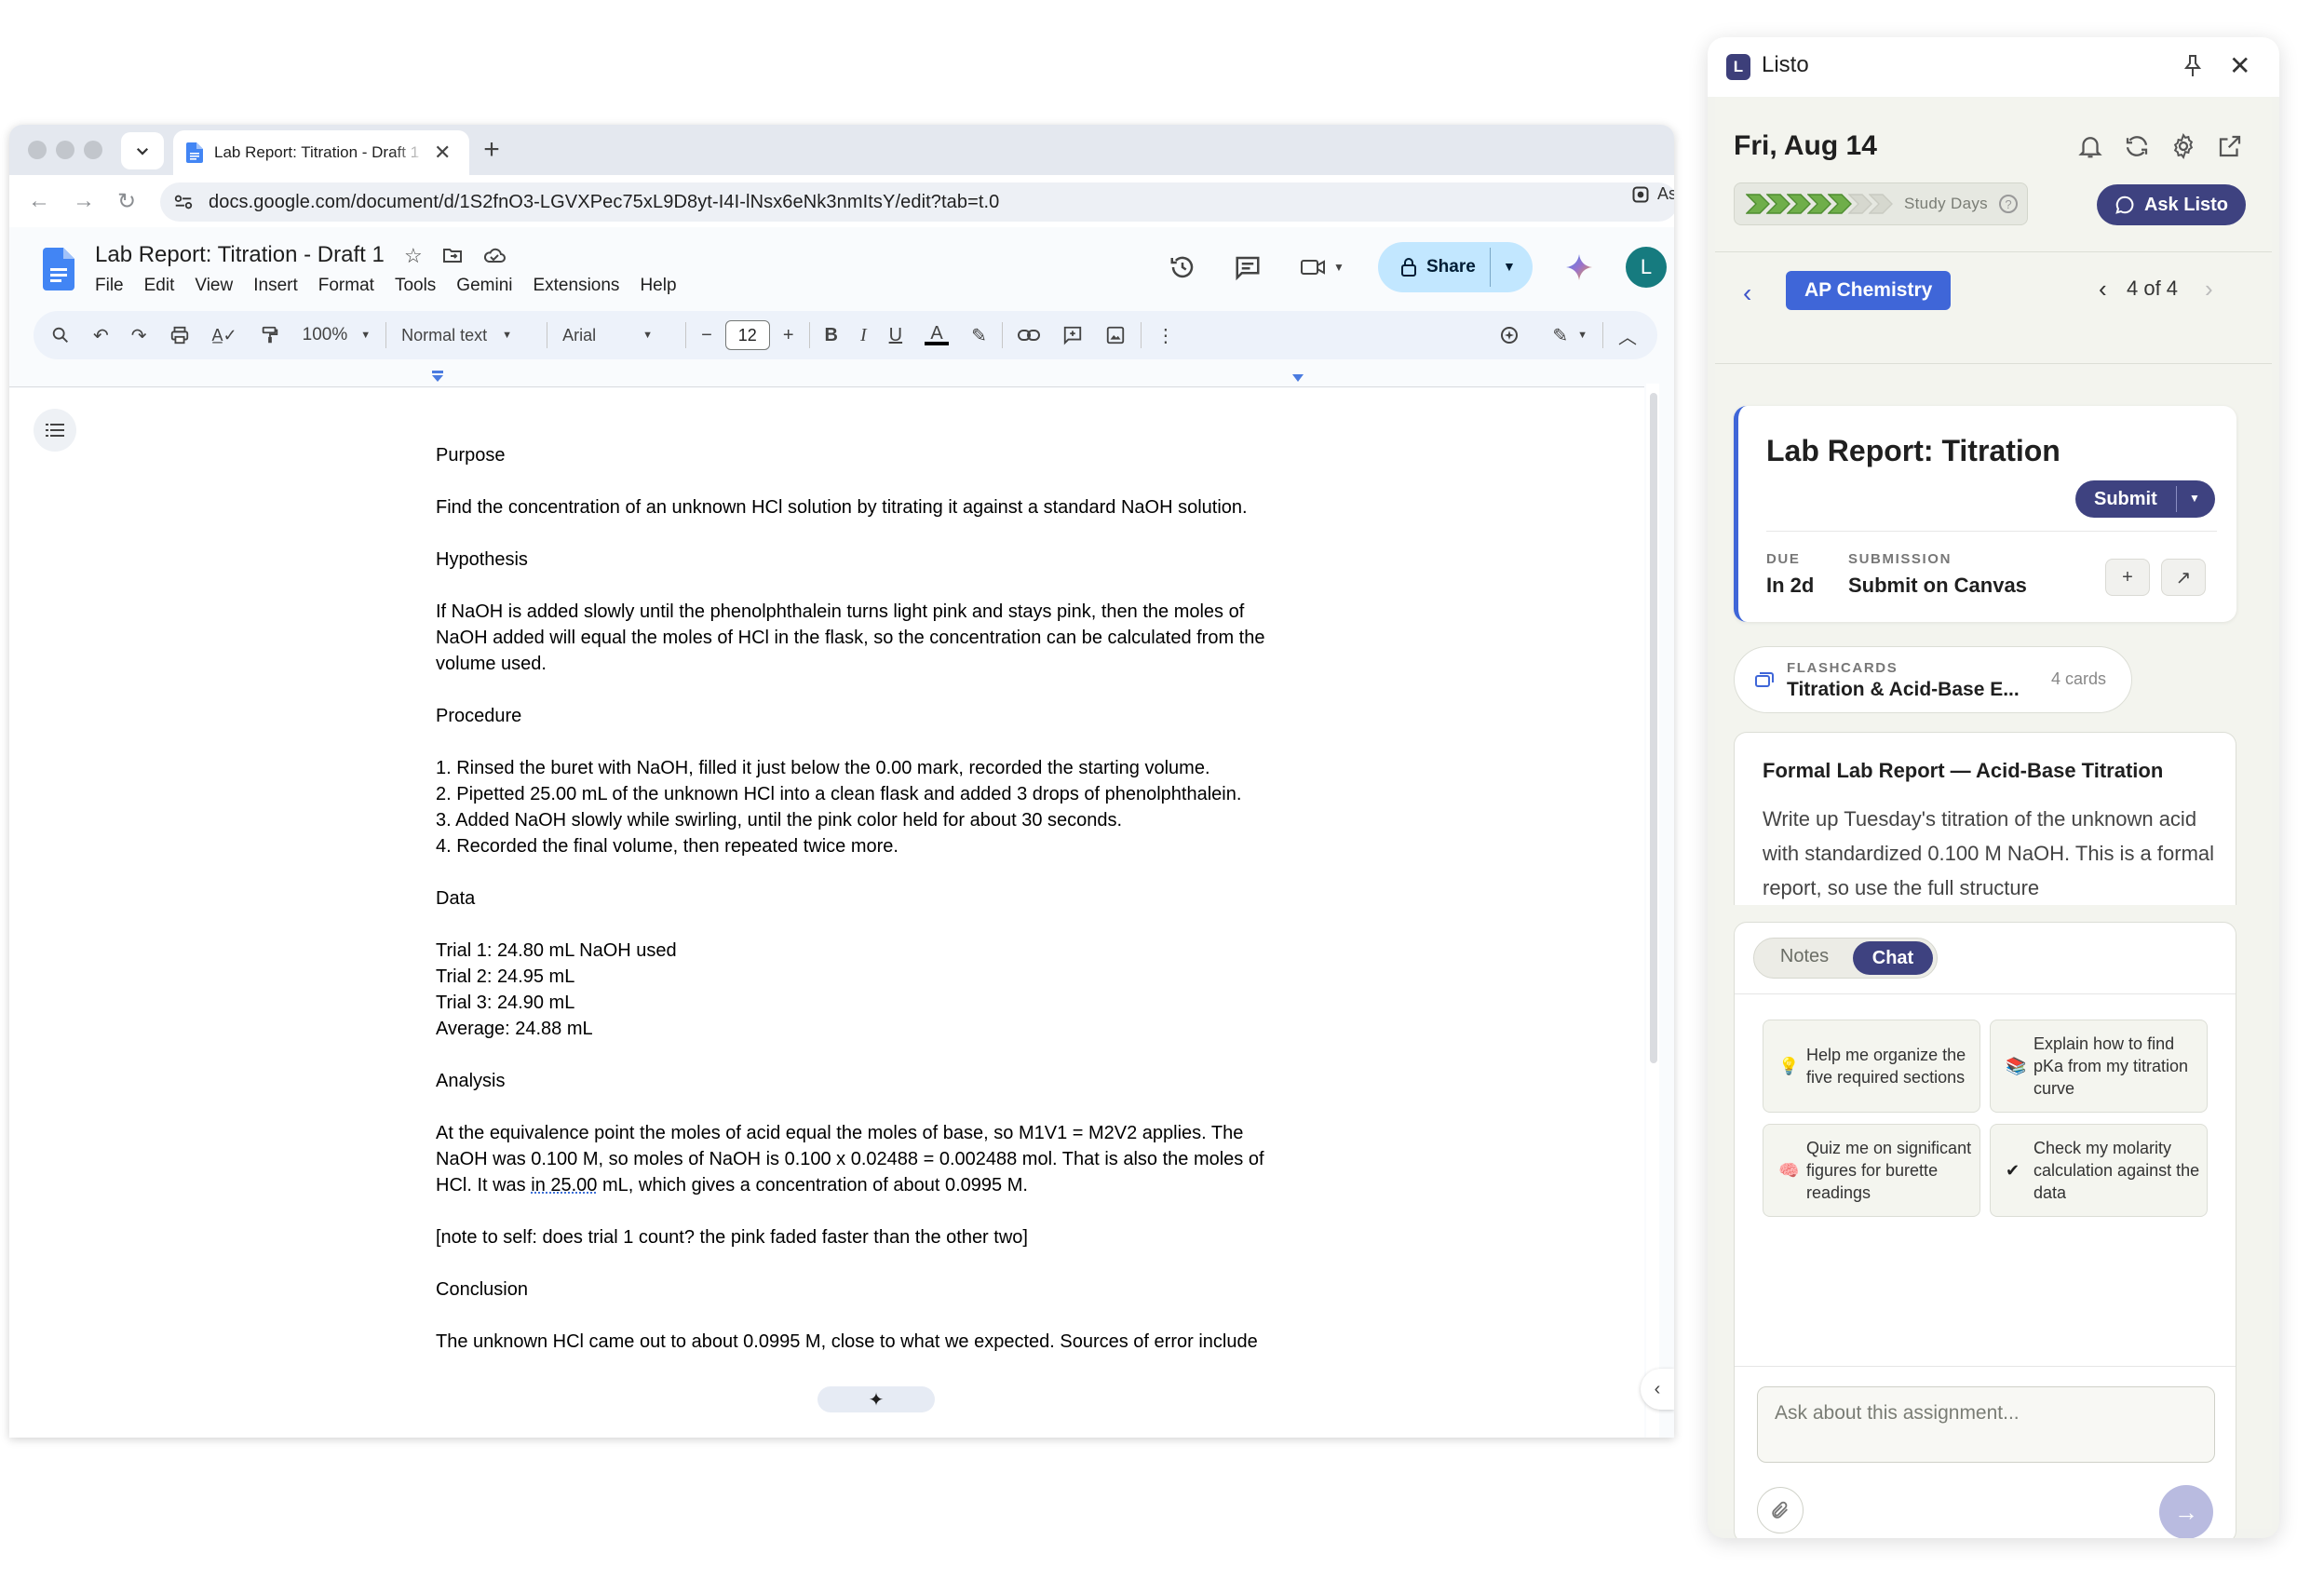 The width and height of the screenshot is (2324, 1594). Describe the element at coordinates (788, 335) in the screenshot. I see `increase-font-size-button: +` at that location.